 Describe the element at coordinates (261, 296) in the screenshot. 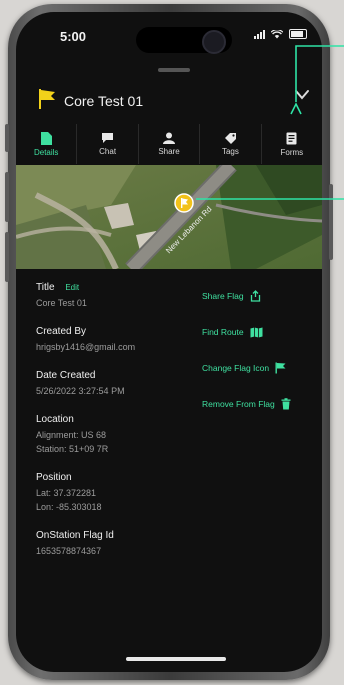

I see `share-flag-button: Share Flag` at that location.